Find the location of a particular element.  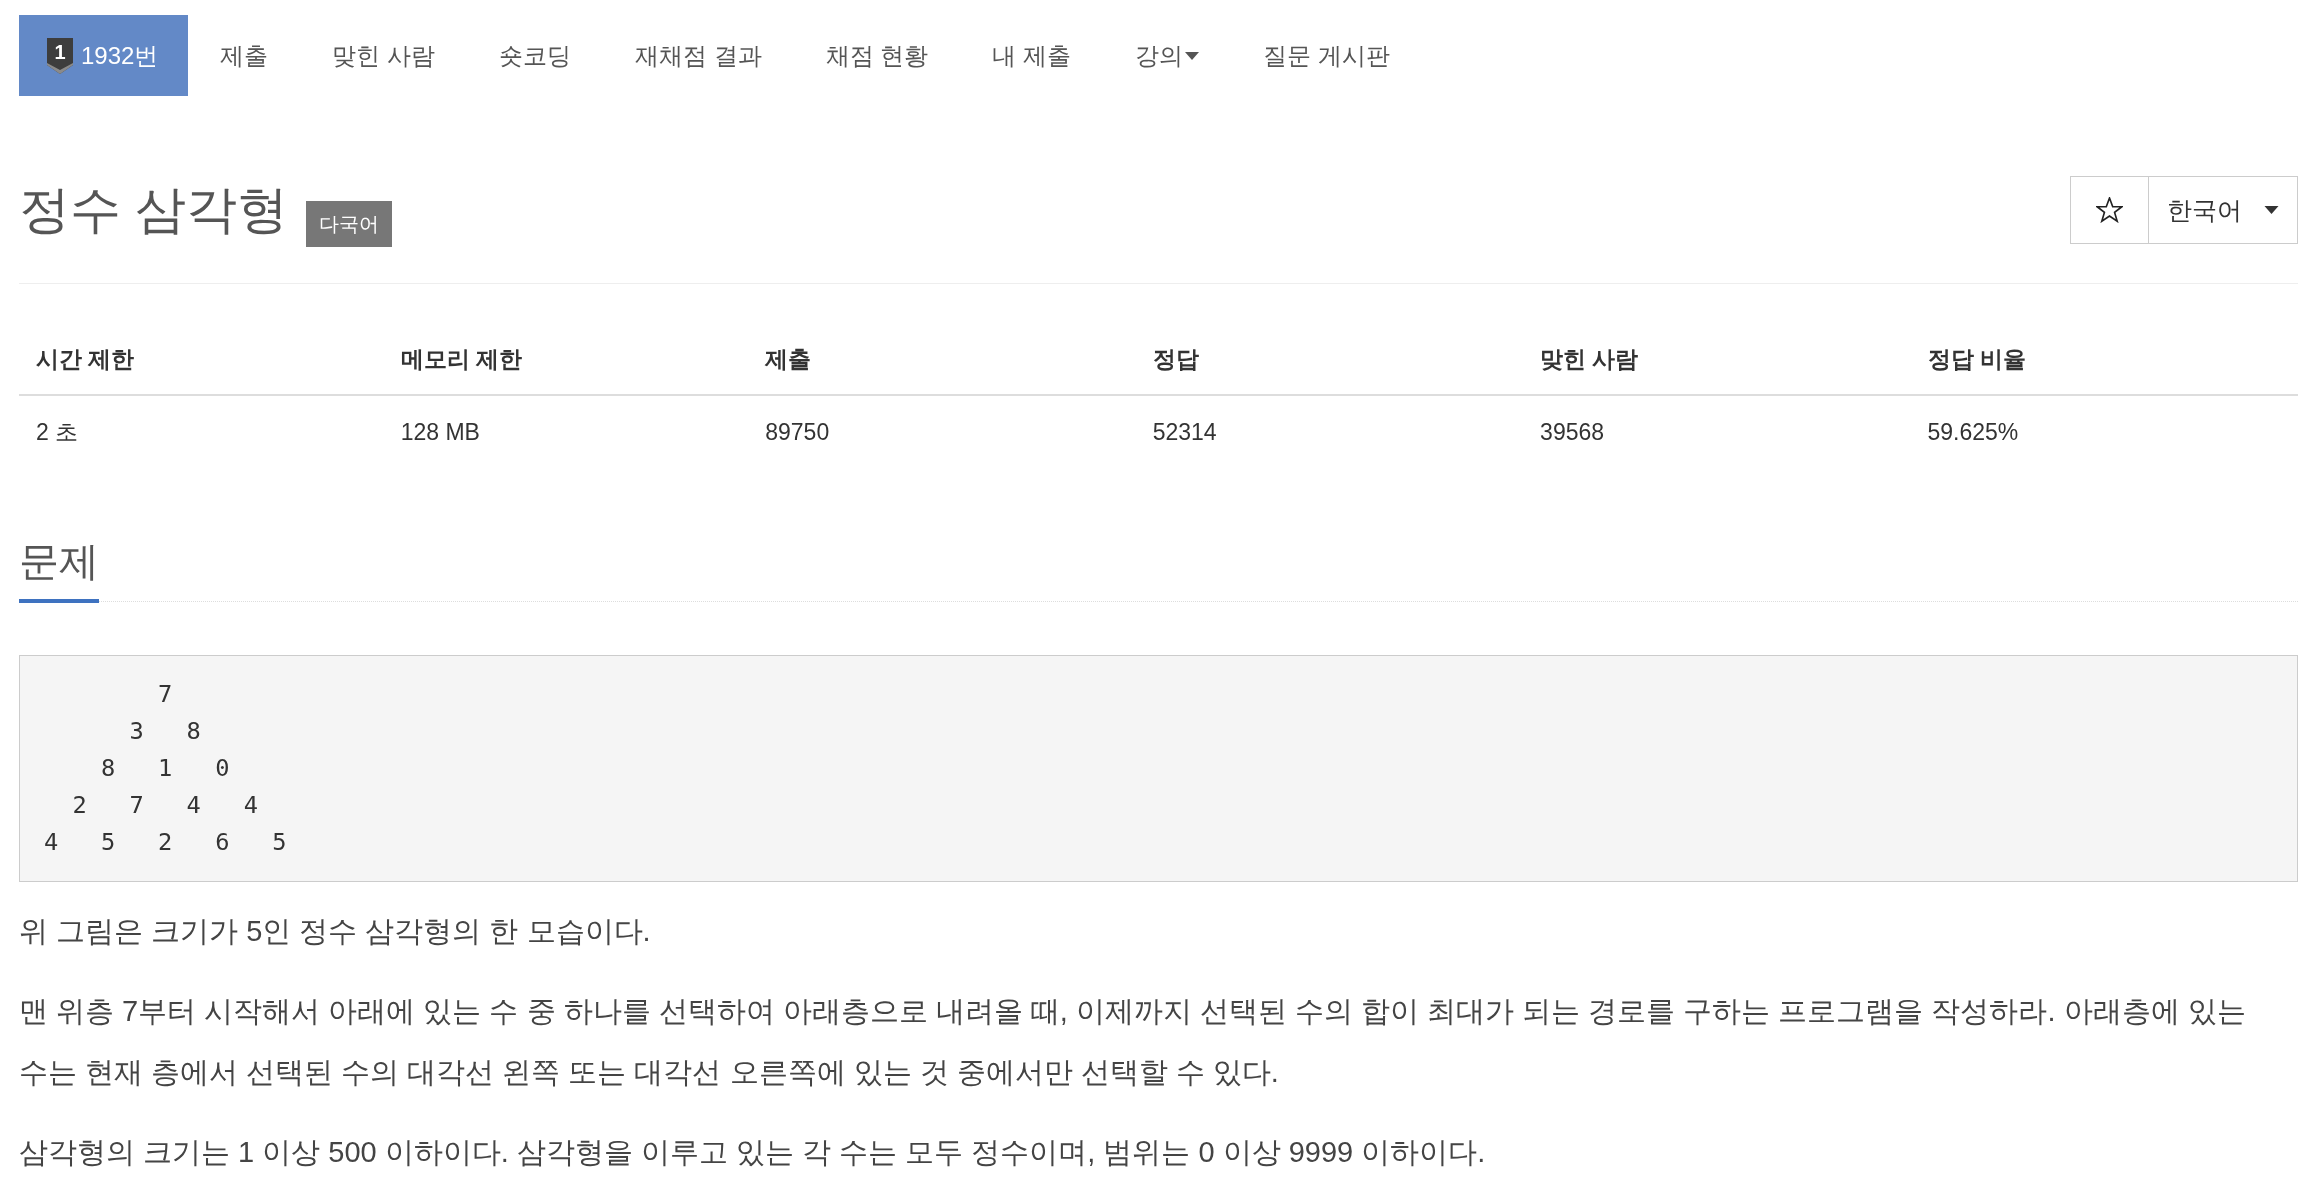

nav-tab: 재채점 결과 is located at coordinates (698, 55).